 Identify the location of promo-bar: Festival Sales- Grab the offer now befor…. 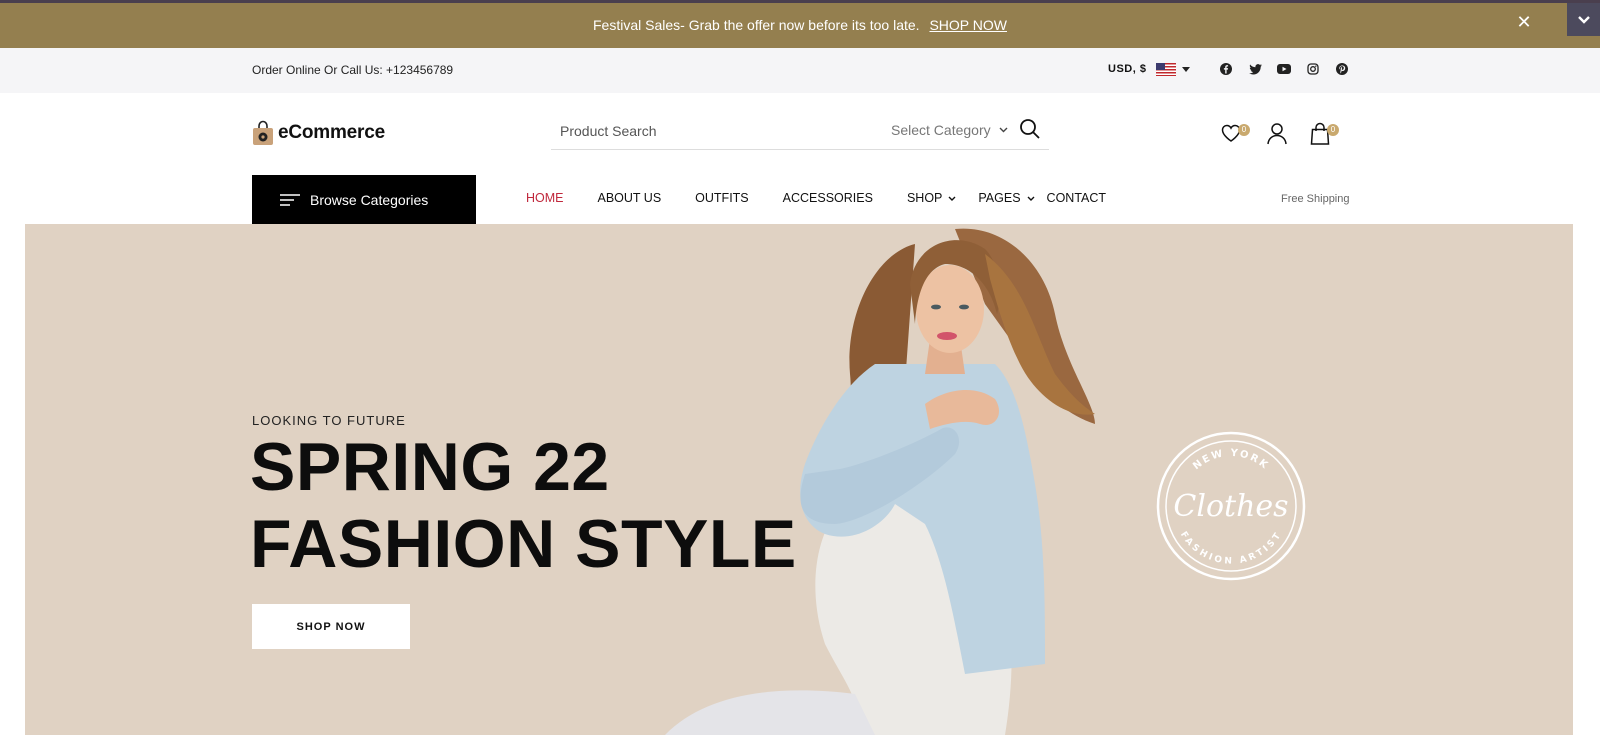
(800, 24).